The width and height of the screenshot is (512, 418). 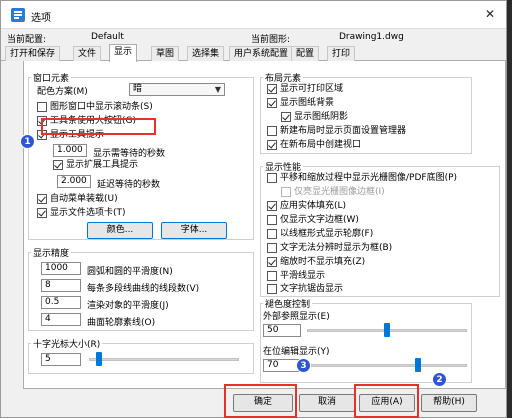 I want to click on page-setup-manager-checkbox: 新建布局时显示页面设置管理器, so click(x=336, y=132).